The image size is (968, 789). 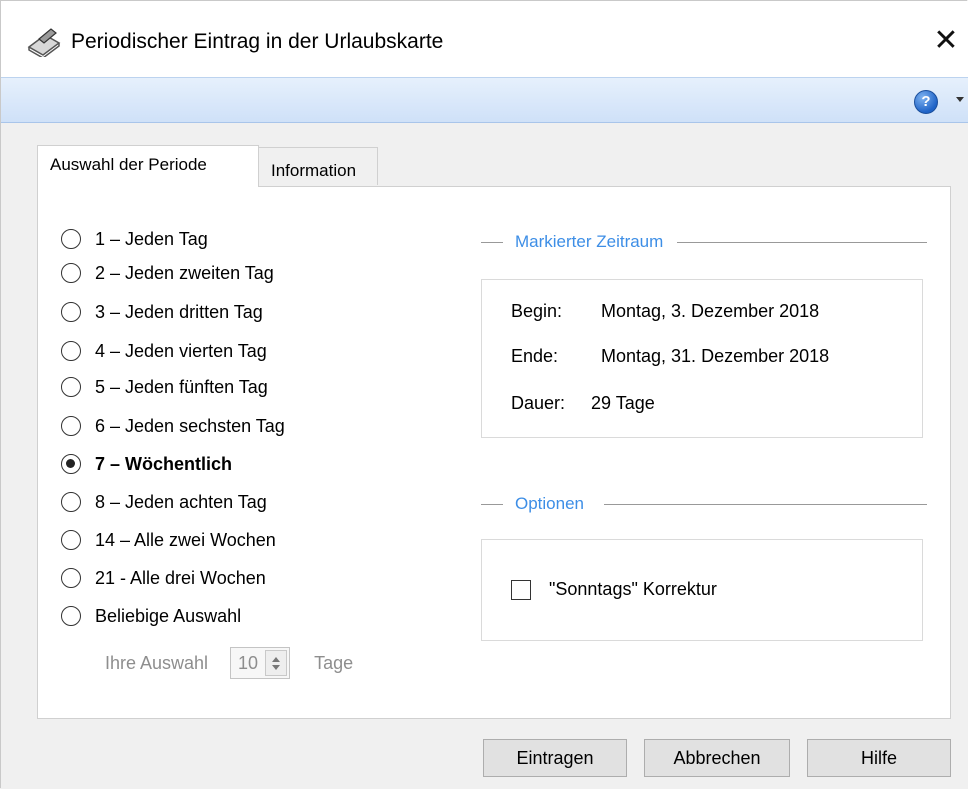 I want to click on marked-range-header: Markierter Zeitraum, so click(x=704, y=242).